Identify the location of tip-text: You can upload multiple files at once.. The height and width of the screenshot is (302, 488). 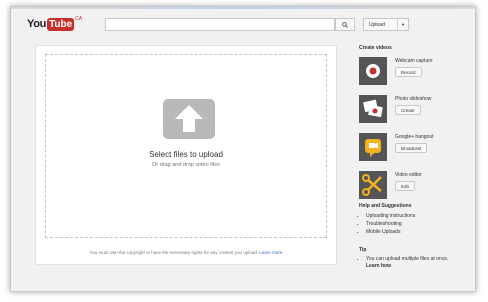
(407, 259).